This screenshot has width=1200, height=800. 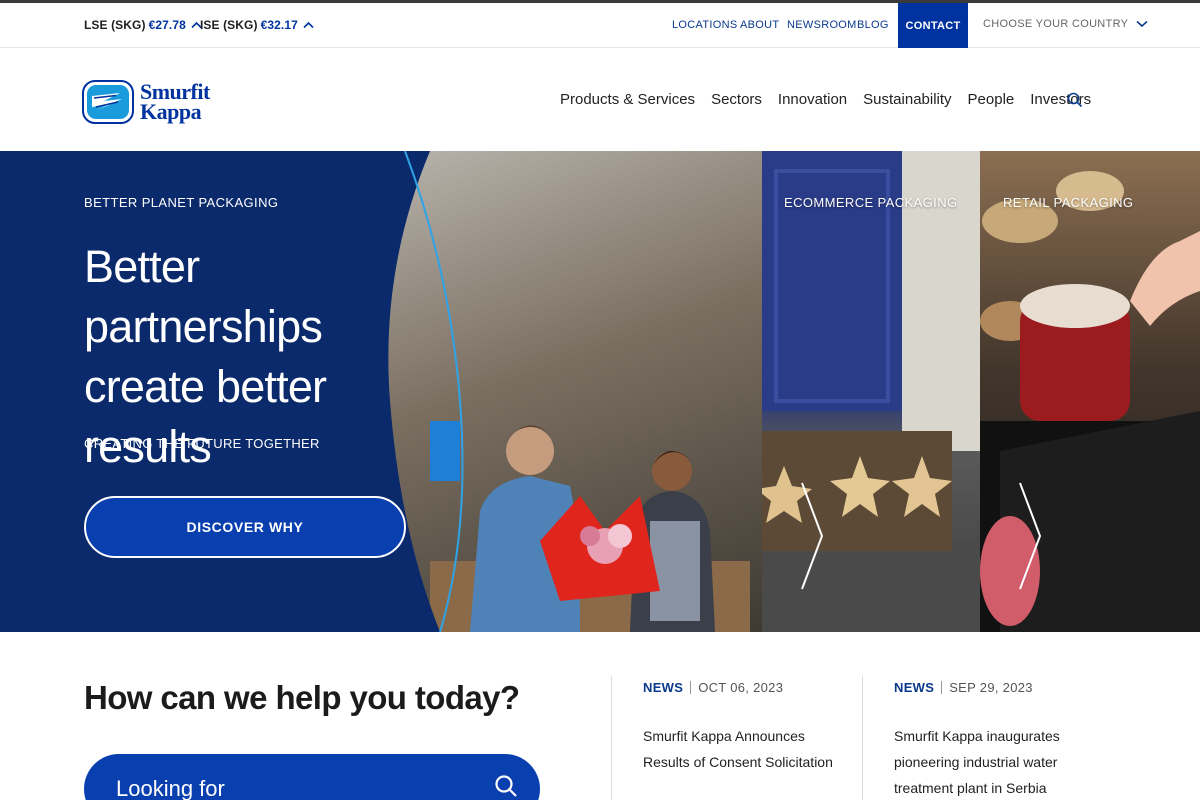 What do you see at coordinates (991, 99) in the screenshot?
I see `nav-people: People` at bounding box center [991, 99].